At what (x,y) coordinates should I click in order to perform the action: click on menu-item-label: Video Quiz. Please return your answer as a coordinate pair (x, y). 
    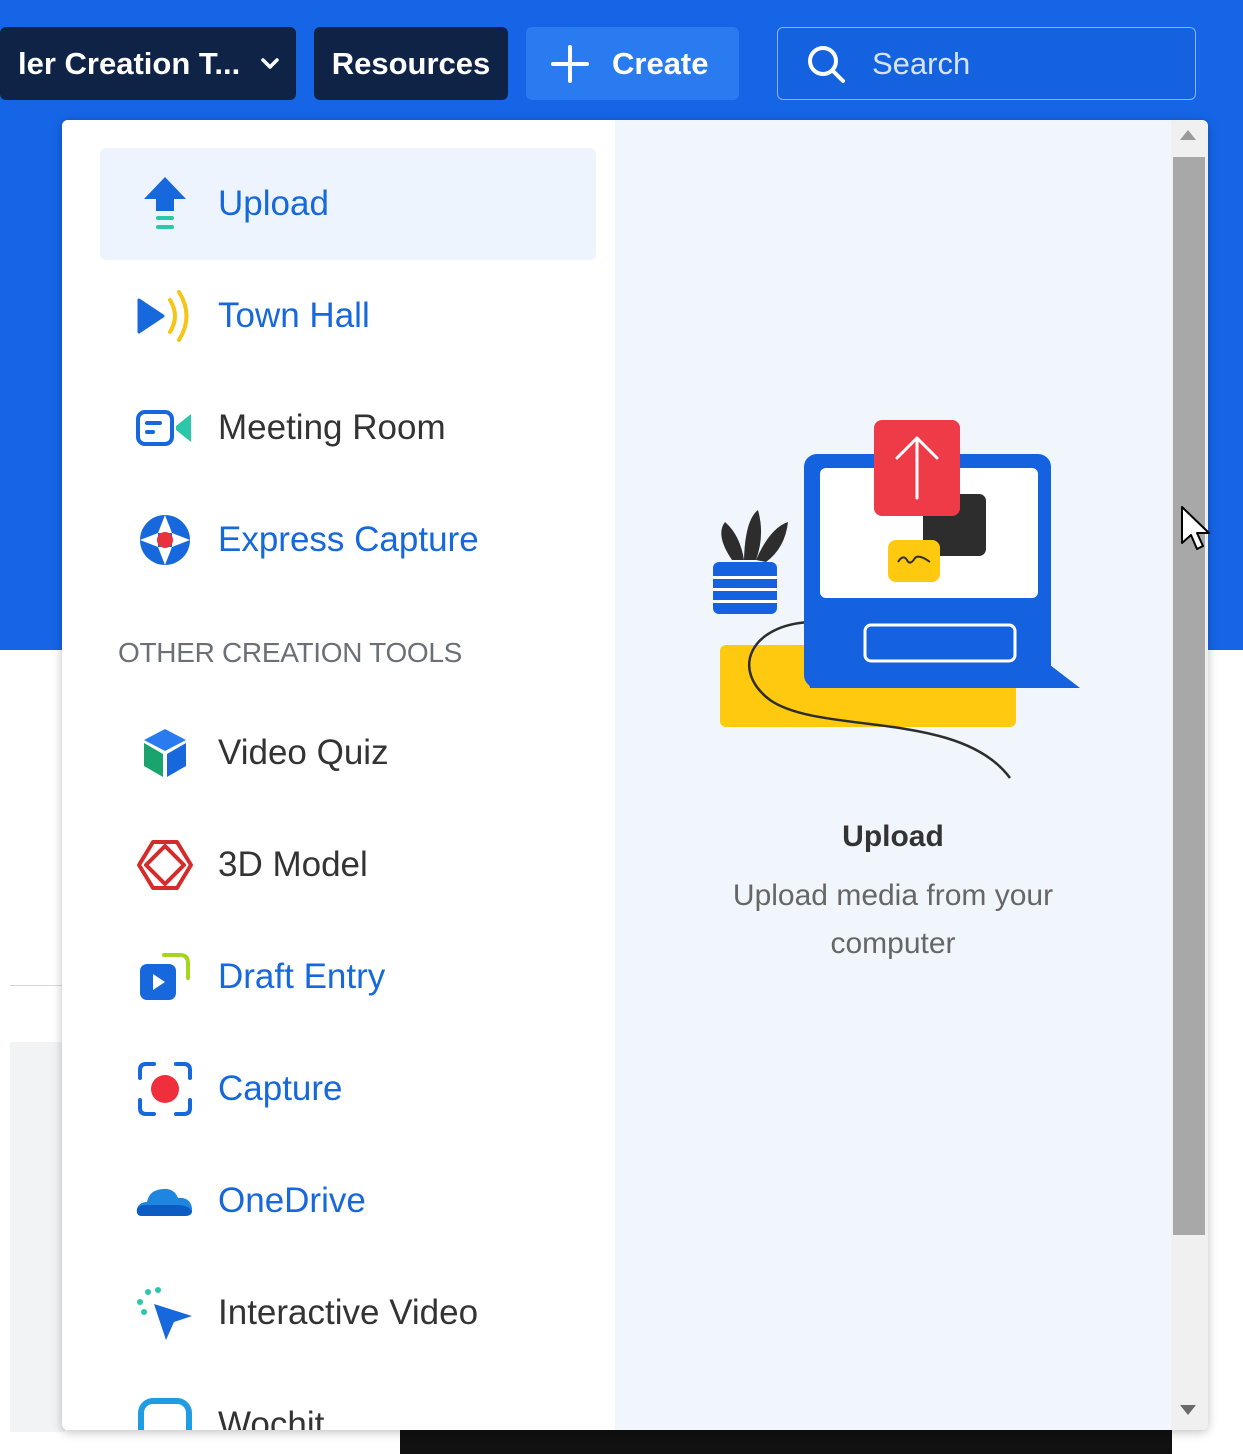
    Looking at the image, I should click on (303, 752).